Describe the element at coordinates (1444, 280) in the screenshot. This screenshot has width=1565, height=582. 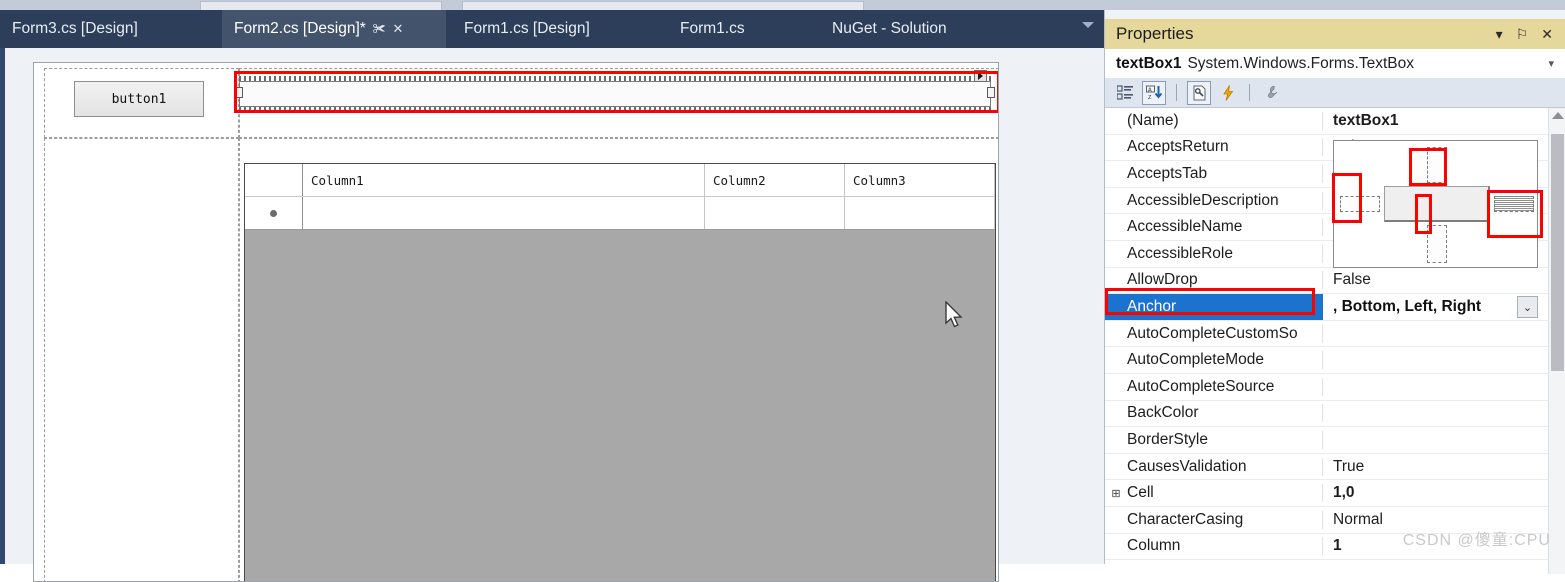
I see `property-value: False` at that location.